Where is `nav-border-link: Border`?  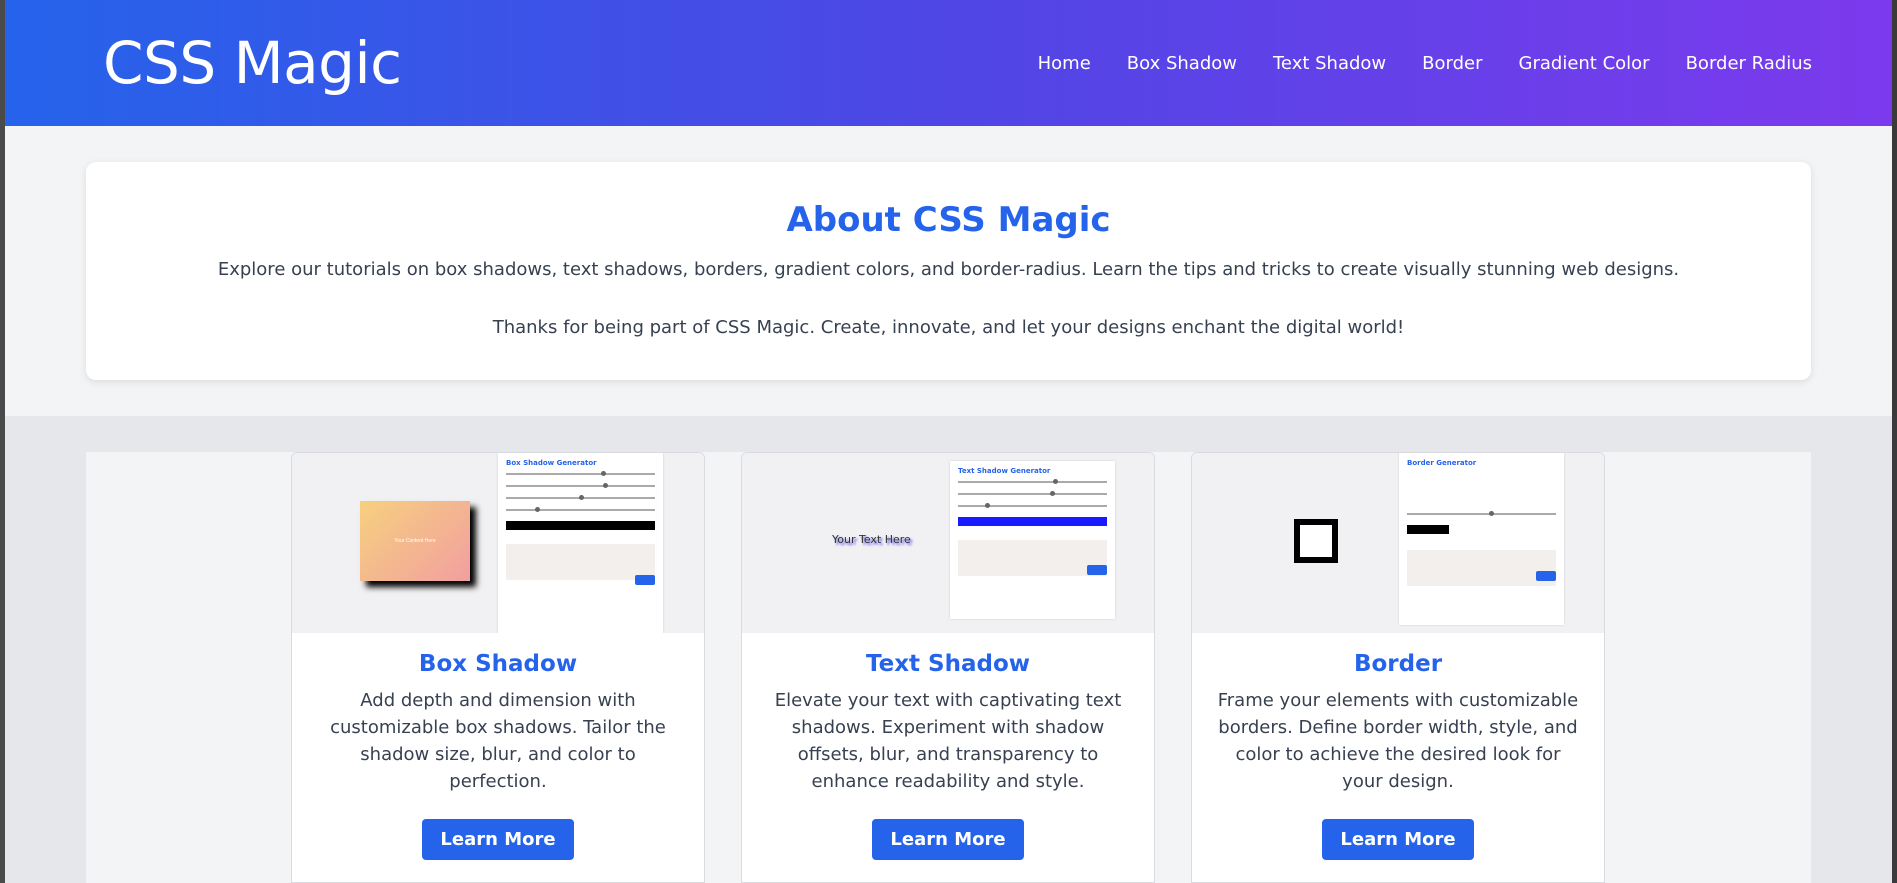
nav-border-link: Border is located at coordinates (1452, 63).